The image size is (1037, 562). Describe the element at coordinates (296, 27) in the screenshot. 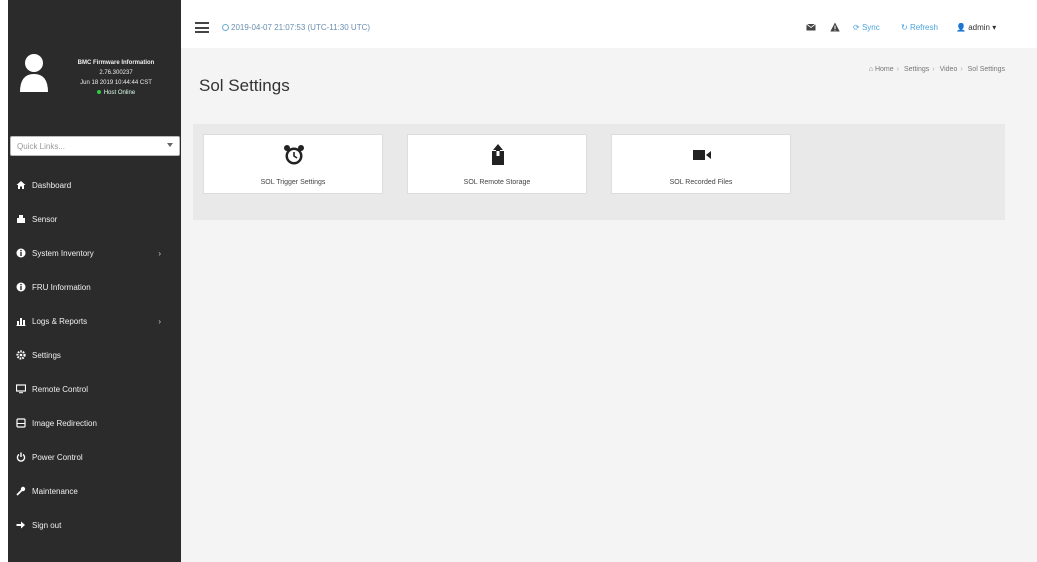

I see `current-datetime: 2019-04-07 21:07:53 (UTC-11:30 UTC)` at that location.